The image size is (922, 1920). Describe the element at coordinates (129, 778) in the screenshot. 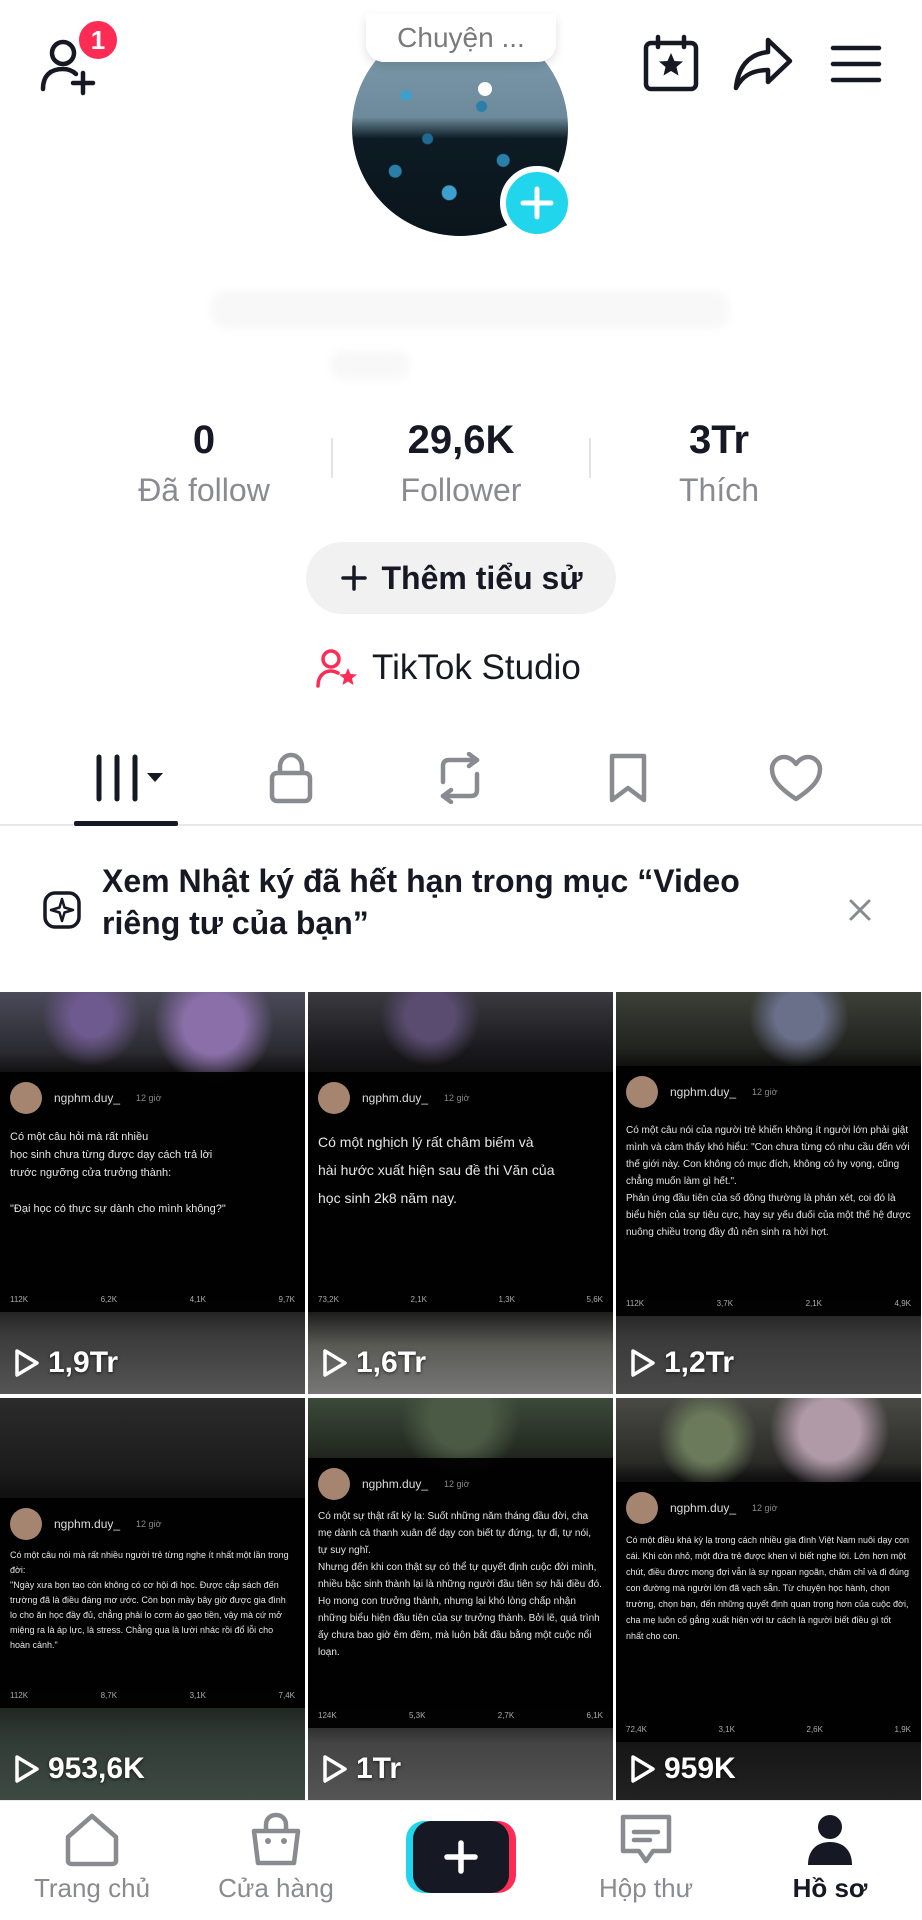

I see `grid-icon` at that location.